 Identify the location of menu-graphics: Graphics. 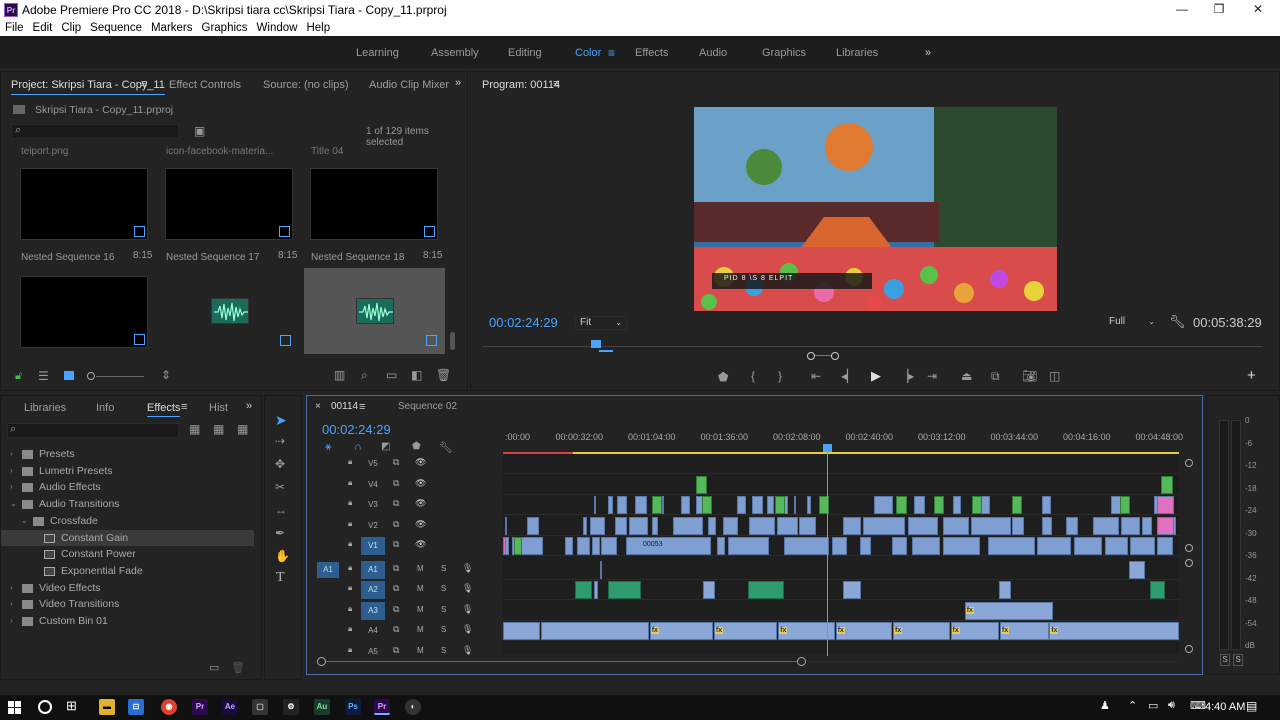
(225, 28).